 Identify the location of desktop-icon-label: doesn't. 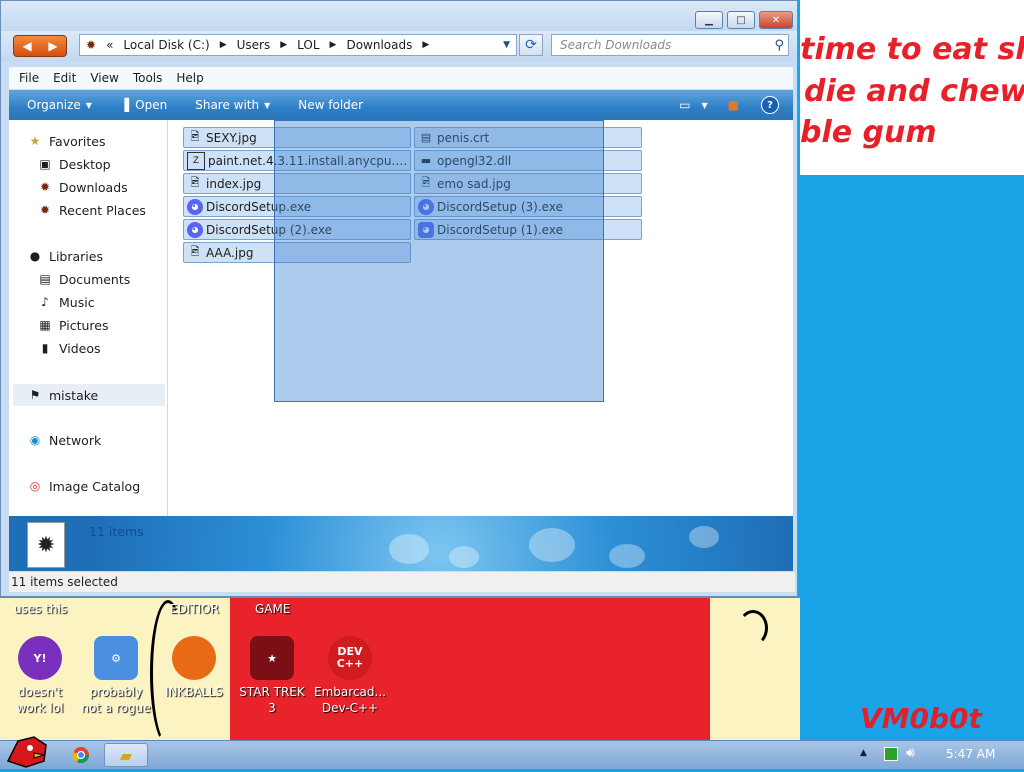
(40, 692).